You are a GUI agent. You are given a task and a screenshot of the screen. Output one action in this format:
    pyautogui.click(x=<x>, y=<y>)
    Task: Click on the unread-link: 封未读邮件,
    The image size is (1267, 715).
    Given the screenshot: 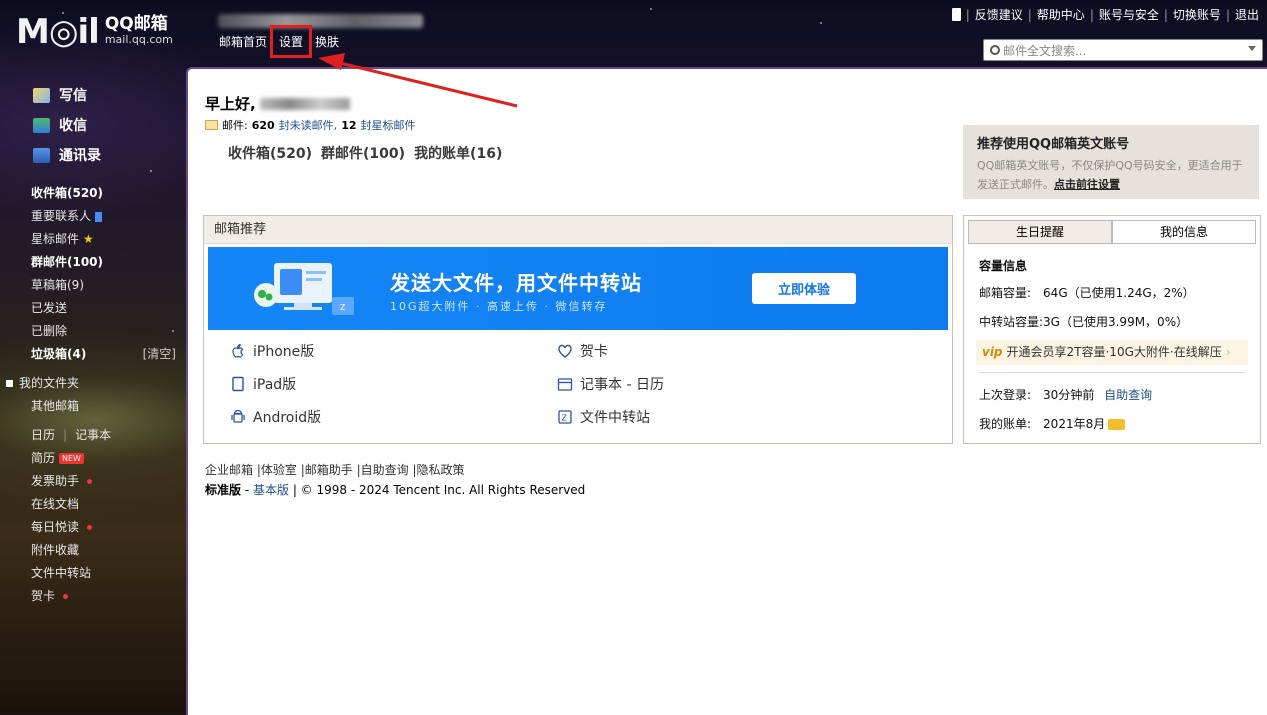 What is the action you would take?
    pyautogui.click(x=308, y=125)
    